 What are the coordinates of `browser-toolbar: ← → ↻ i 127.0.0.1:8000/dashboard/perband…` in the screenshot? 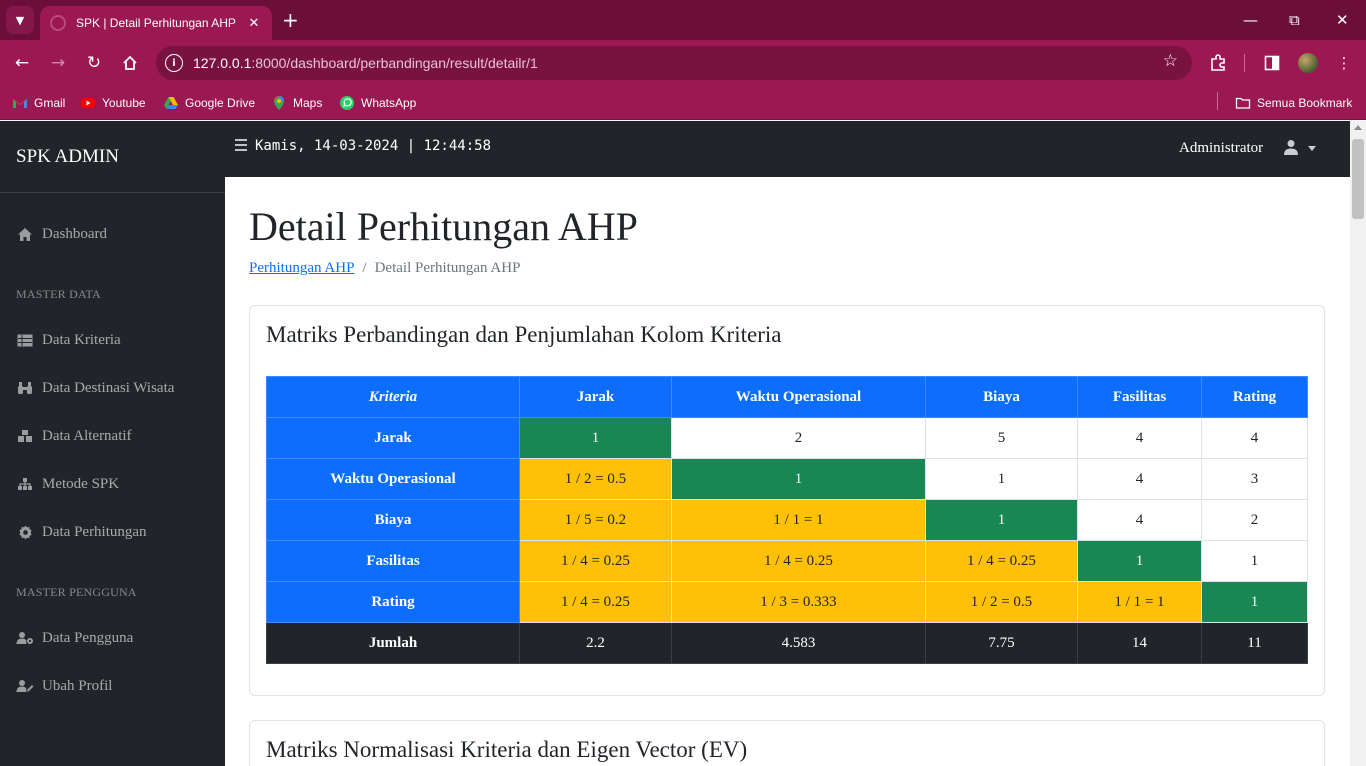 It's located at (683, 63).